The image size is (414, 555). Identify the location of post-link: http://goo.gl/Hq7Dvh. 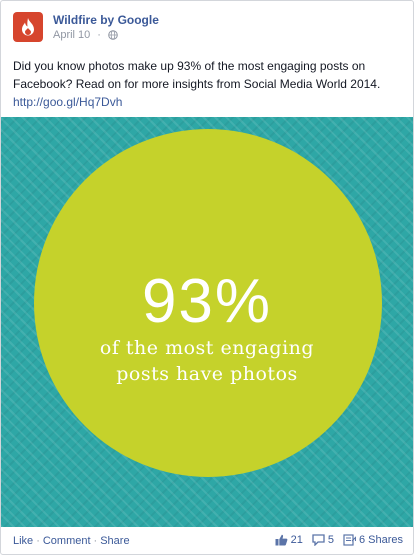
(67, 102).